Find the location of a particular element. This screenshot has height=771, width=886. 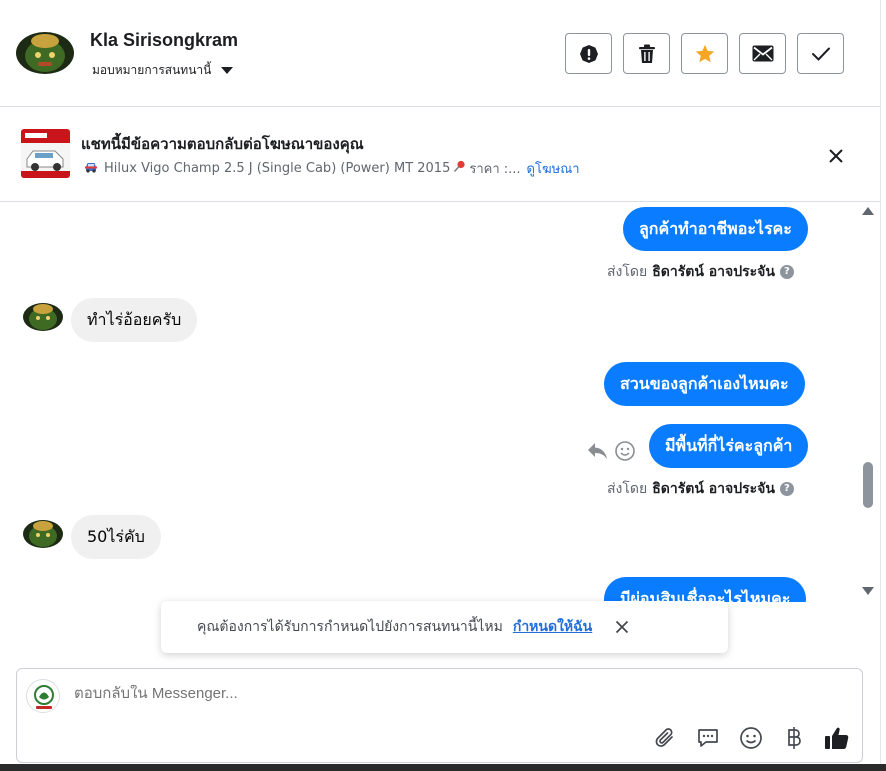

taskbar-strip is located at coordinates (443, 767).